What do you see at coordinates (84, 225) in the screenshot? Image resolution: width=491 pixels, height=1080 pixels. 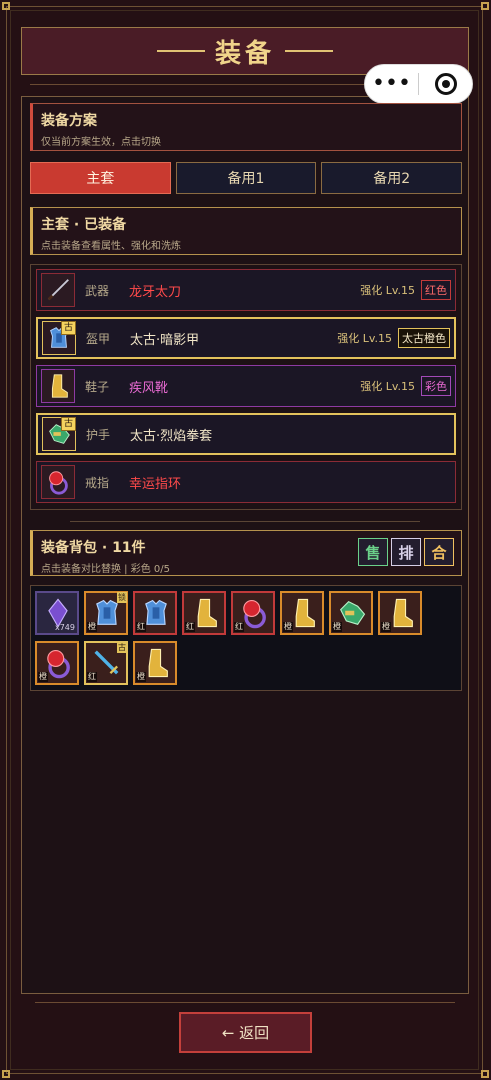 I see `equipped-title: 主套 · 已装备` at bounding box center [84, 225].